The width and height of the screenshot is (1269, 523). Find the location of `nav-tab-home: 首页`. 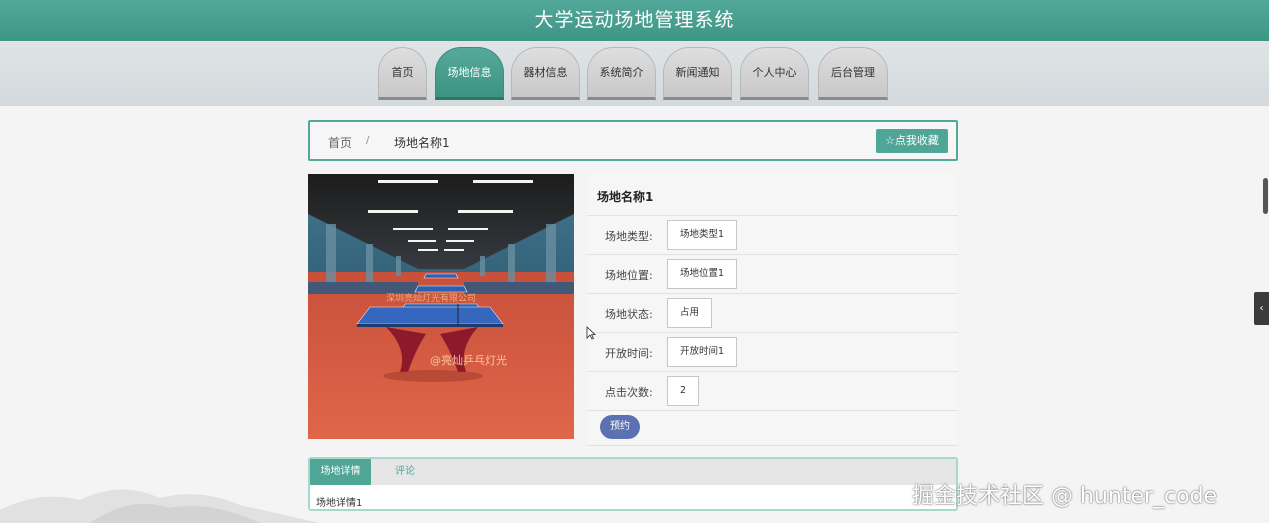

nav-tab-home: 首页 is located at coordinates (402, 73).